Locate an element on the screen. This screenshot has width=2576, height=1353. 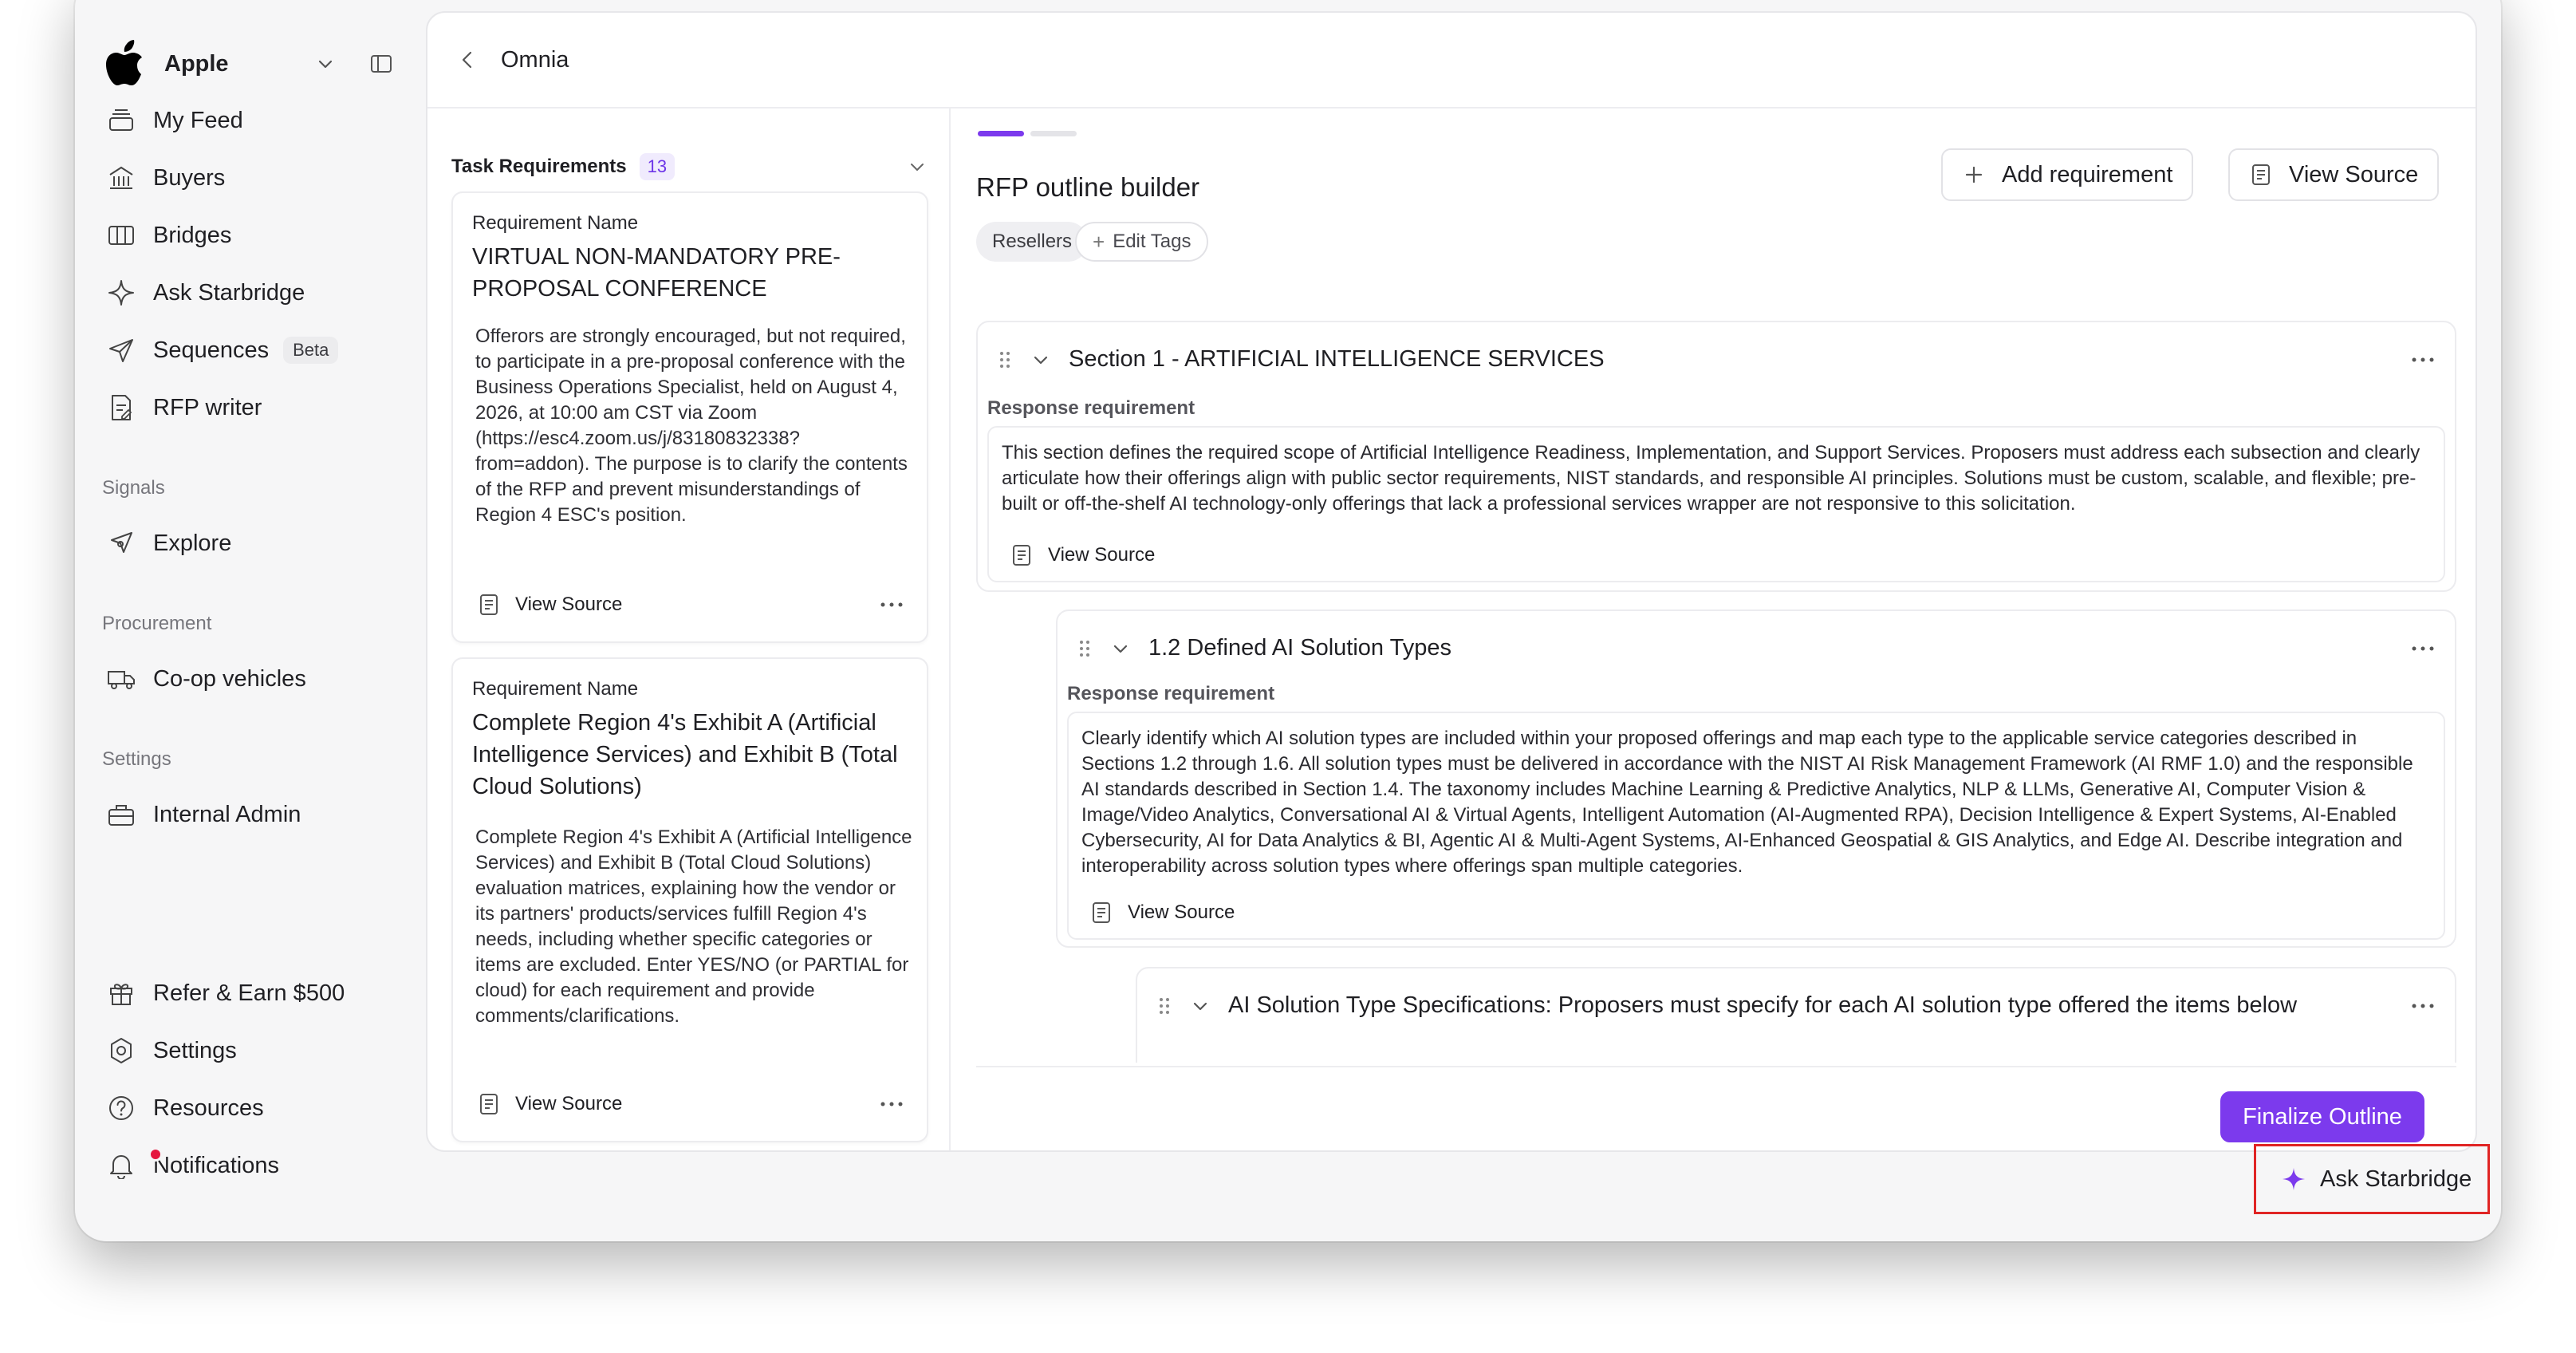
builder-title: RFP outline builder is located at coordinates (1088, 187).